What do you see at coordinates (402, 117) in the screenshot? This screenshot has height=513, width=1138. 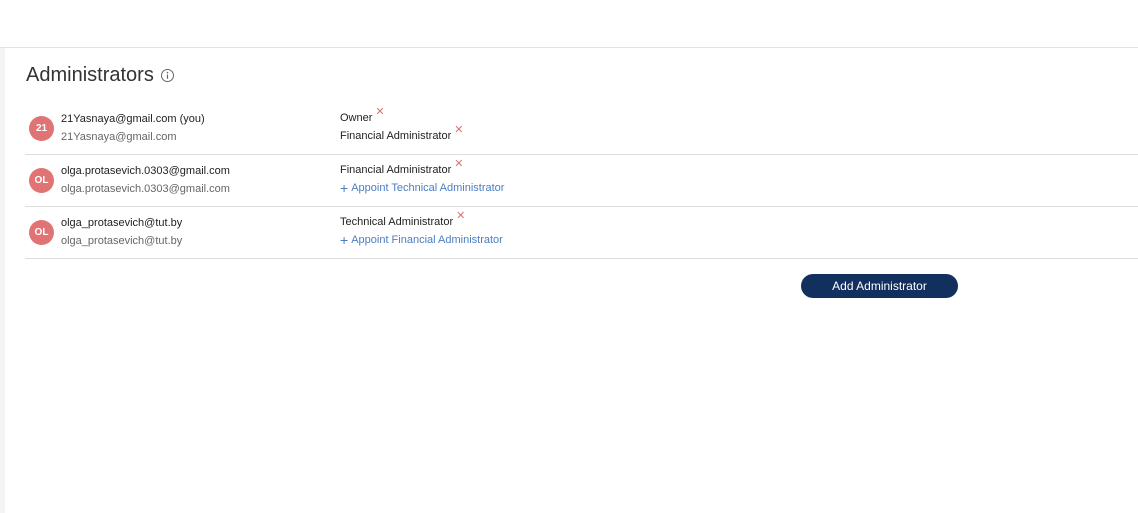 I see `role-item: Owner ✕` at bounding box center [402, 117].